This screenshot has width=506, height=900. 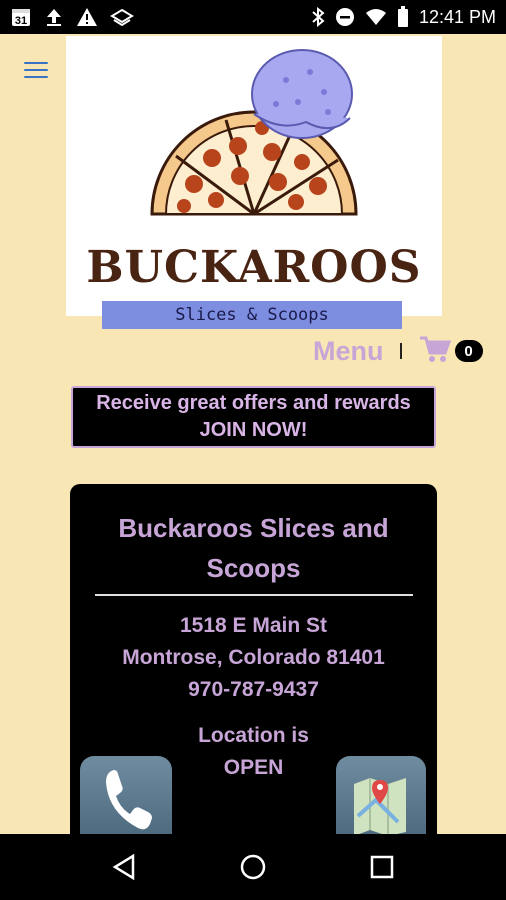 I want to click on map-button, so click(x=381, y=796).